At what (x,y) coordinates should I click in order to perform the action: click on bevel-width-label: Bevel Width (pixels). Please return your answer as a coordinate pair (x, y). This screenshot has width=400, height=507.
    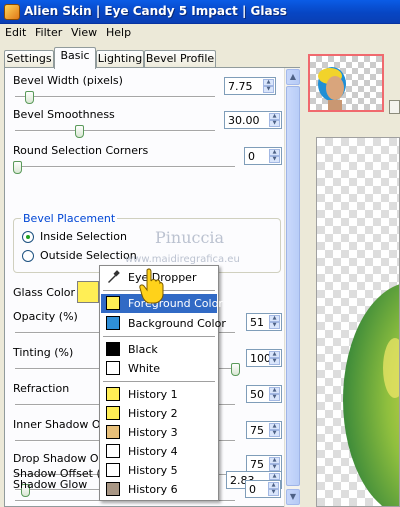
    Looking at the image, I should click on (68, 80).